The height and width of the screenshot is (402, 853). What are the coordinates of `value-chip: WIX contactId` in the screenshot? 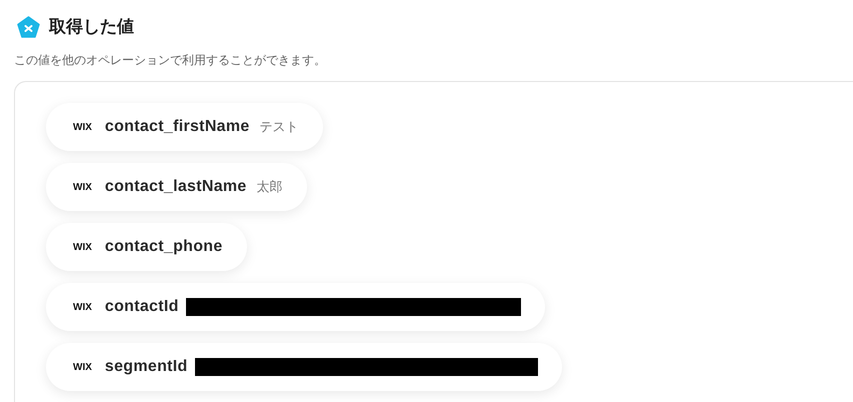 It's located at (295, 307).